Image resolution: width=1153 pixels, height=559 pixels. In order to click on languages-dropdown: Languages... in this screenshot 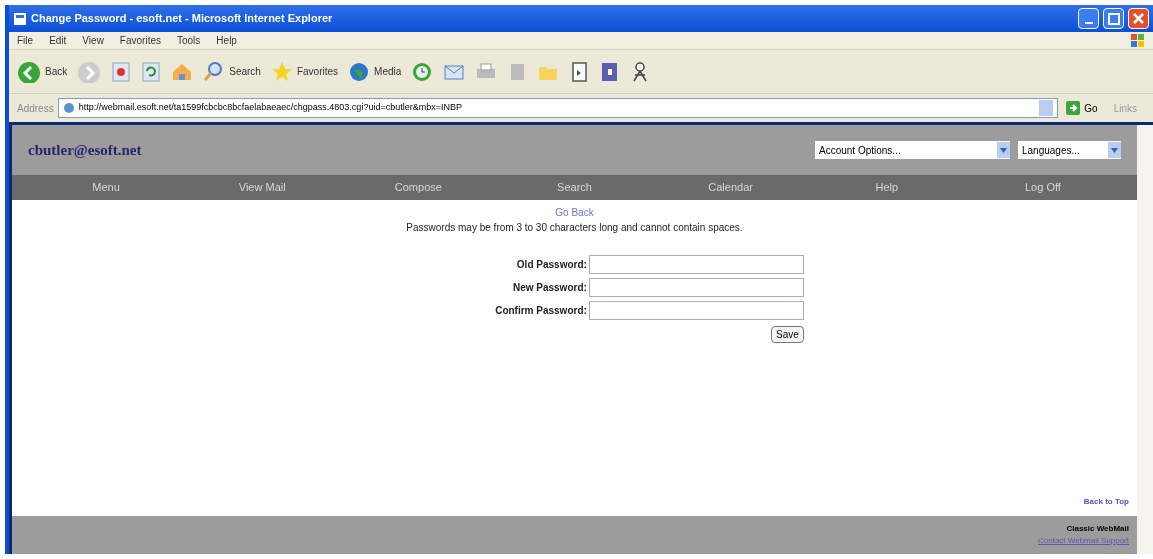, I will do `click(1069, 150)`.